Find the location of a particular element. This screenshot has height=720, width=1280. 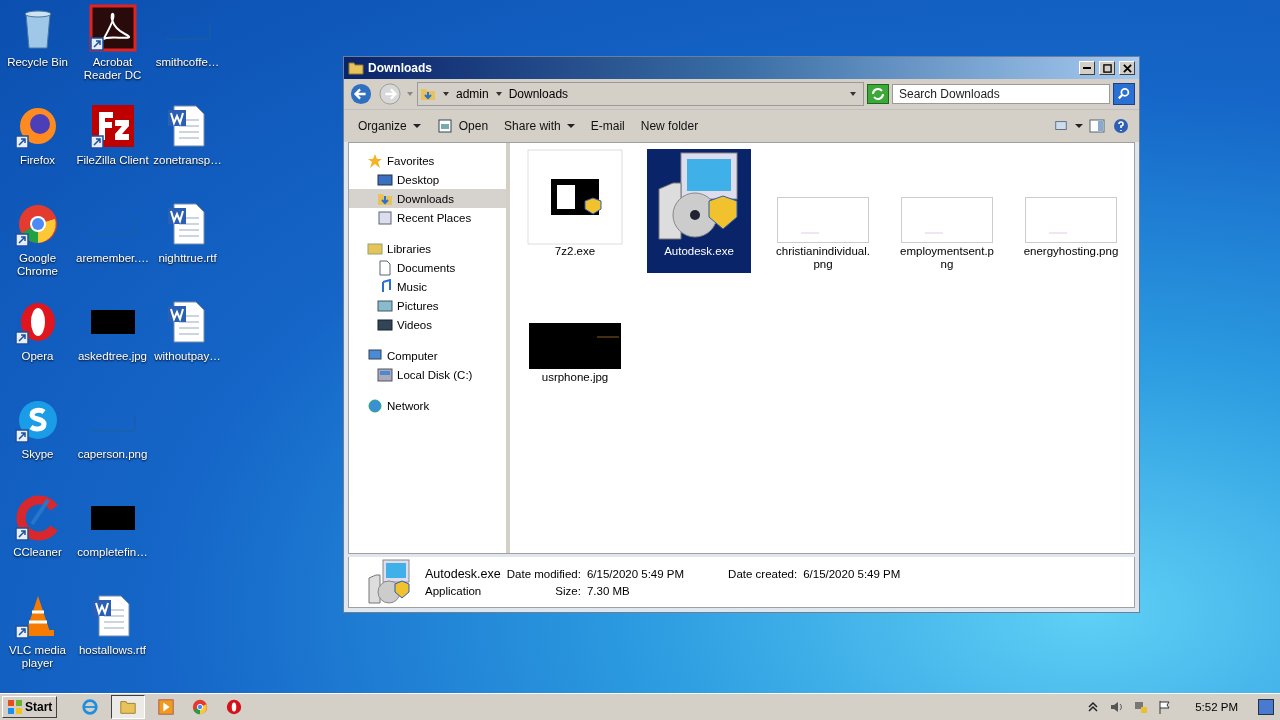

film-icon is located at coordinates (385, 324).